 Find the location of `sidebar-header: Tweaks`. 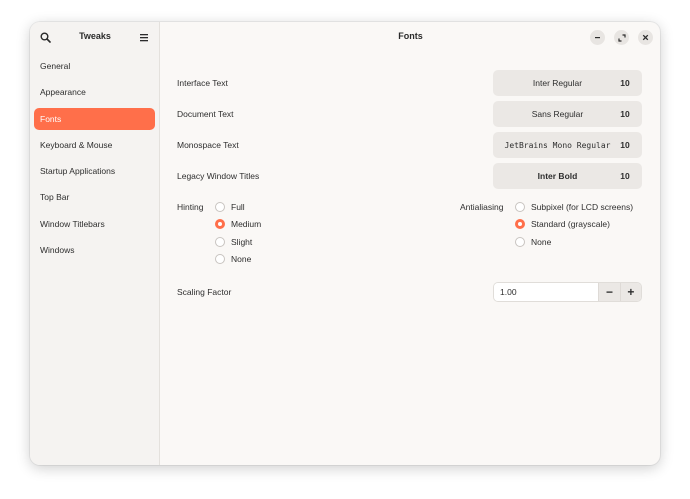

sidebar-header: Tweaks is located at coordinates (95, 37).